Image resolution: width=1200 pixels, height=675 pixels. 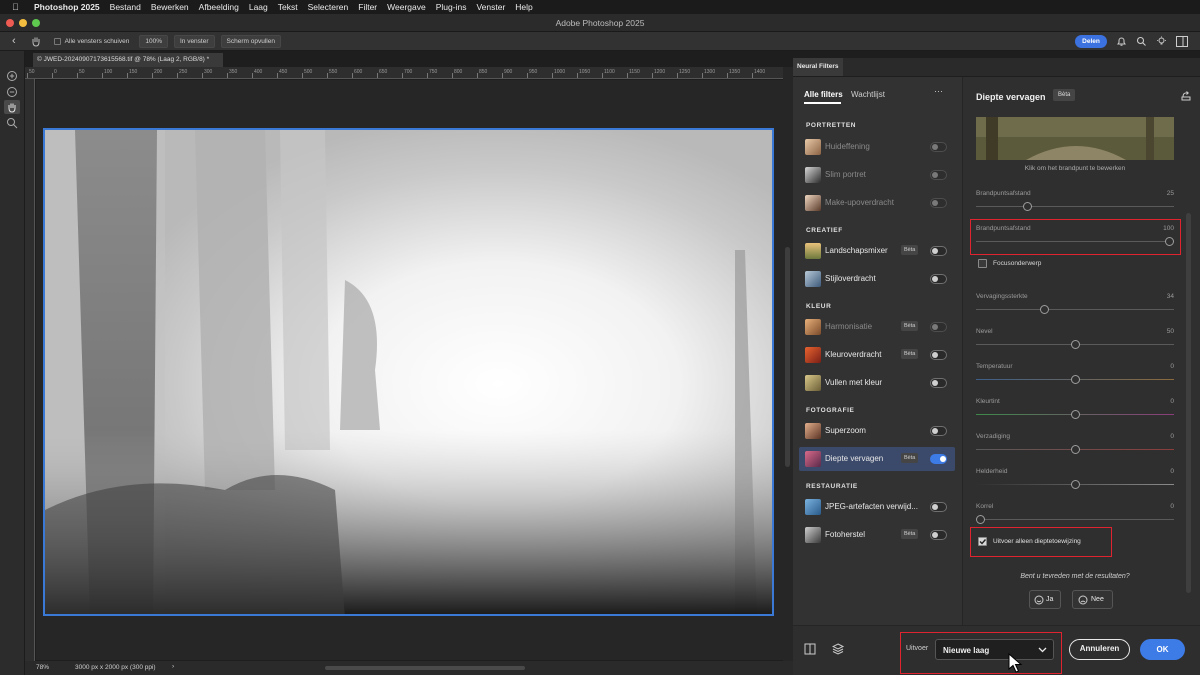 What do you see at coordinates (170, 7) in the screenshot?
I see `menu-bewerken: Bewerken` at bounding box center [170, 7].